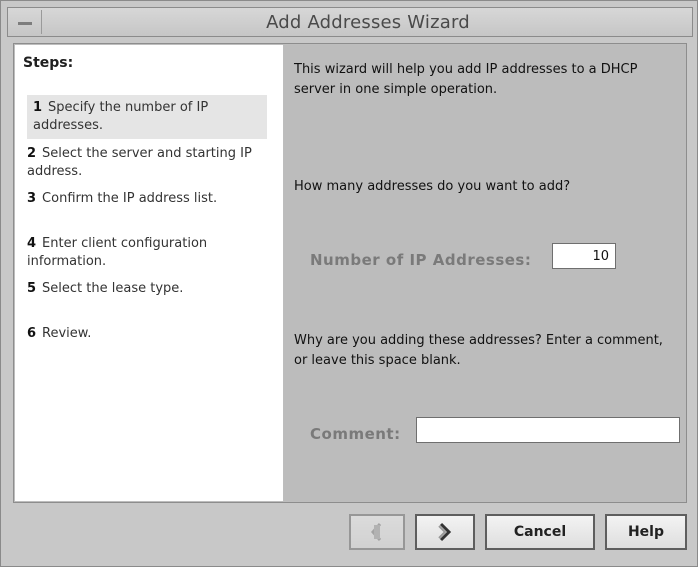 This screenshot has width=698, height=567. Describe the element at coordinates (421, 260) in the screenshot. I see `number-label: Number of IP Addresses:` at that location.